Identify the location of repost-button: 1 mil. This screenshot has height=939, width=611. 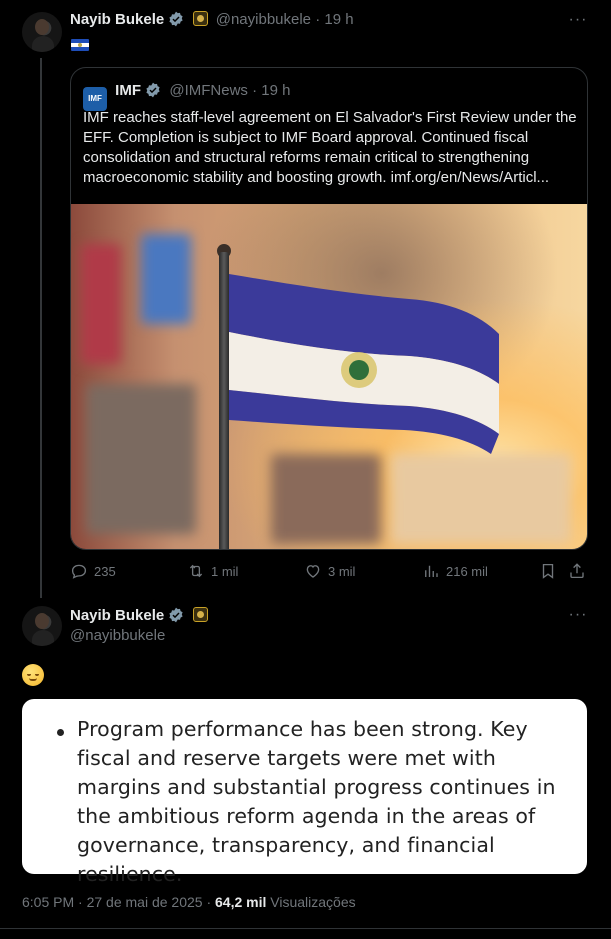
(212, 571).